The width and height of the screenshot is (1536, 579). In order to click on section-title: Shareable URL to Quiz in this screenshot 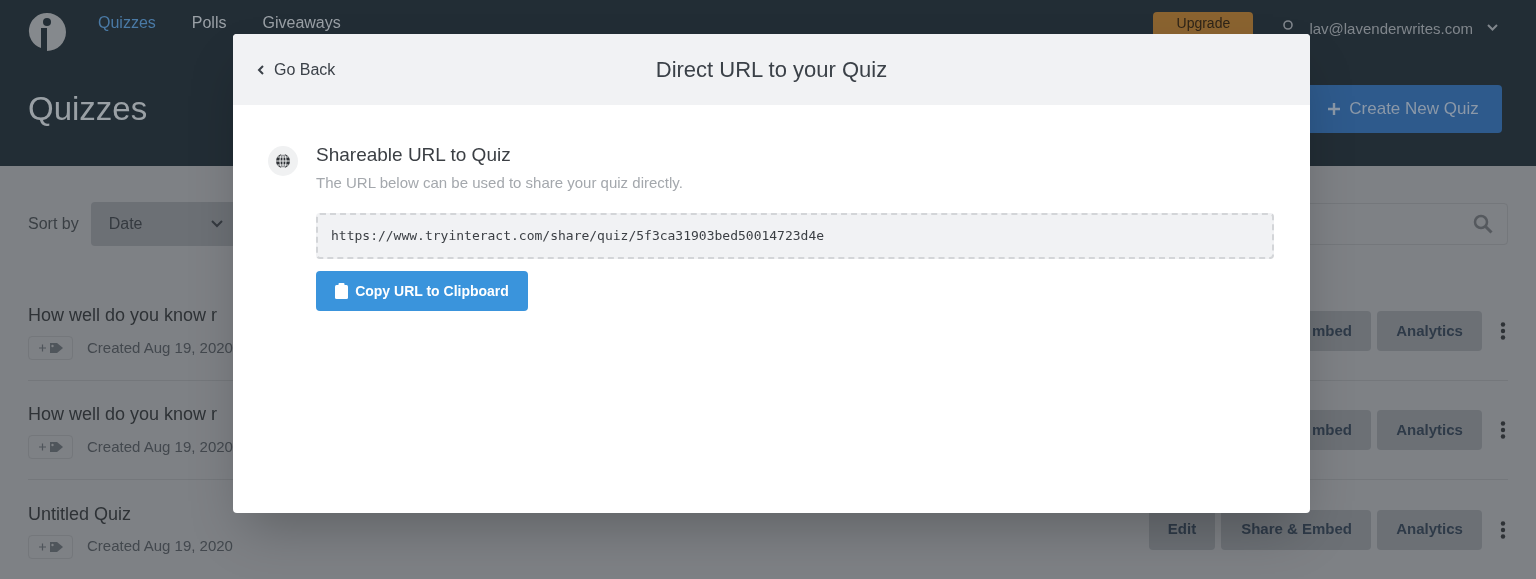, I will do `click(414, 155)`.